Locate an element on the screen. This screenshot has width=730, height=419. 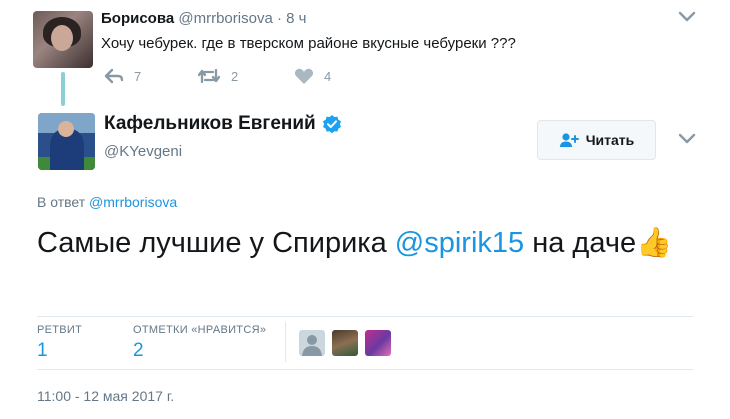
parent-author-handle: @mrrborisova is located at coordinates (225, 18).